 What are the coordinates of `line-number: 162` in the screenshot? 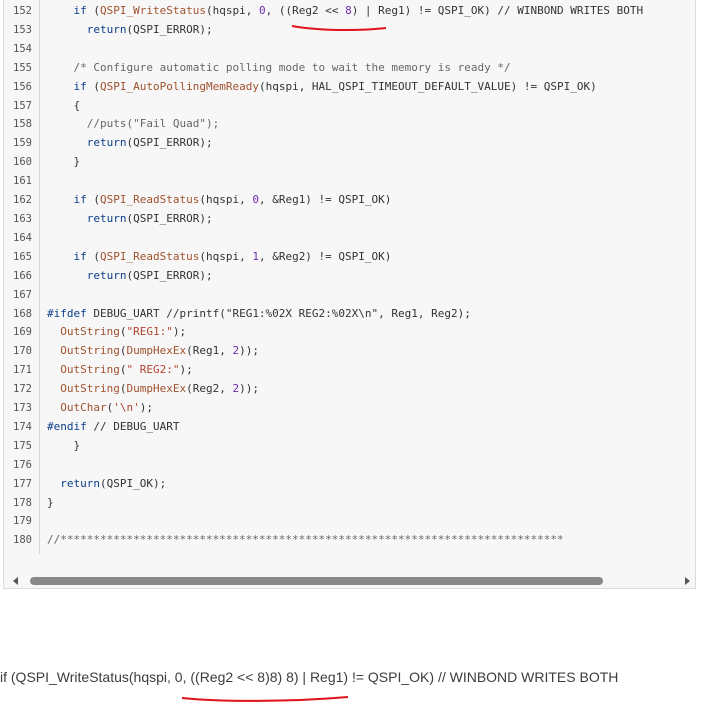 It's located at (22, 200).